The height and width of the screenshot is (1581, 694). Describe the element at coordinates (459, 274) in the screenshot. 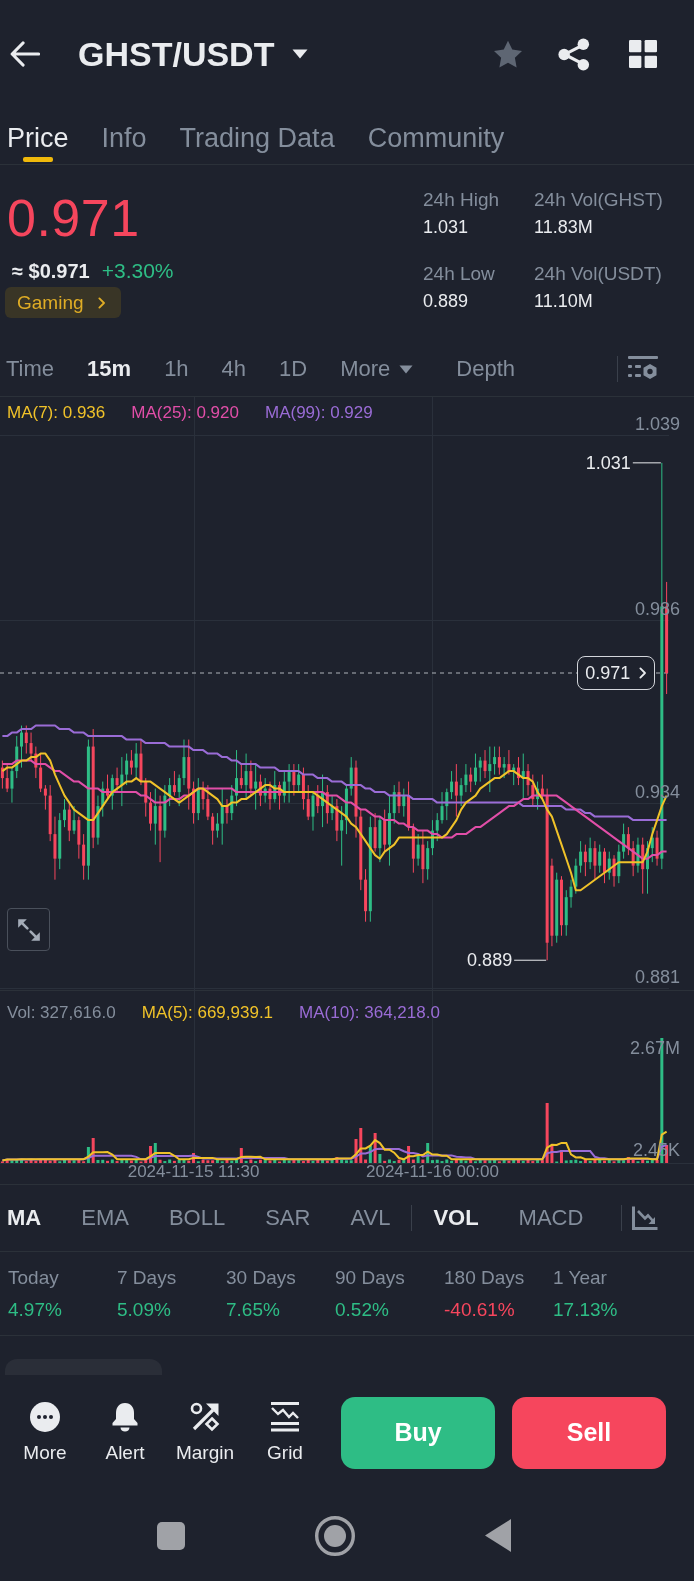

I see `stat-label: 24h Low` at that location.